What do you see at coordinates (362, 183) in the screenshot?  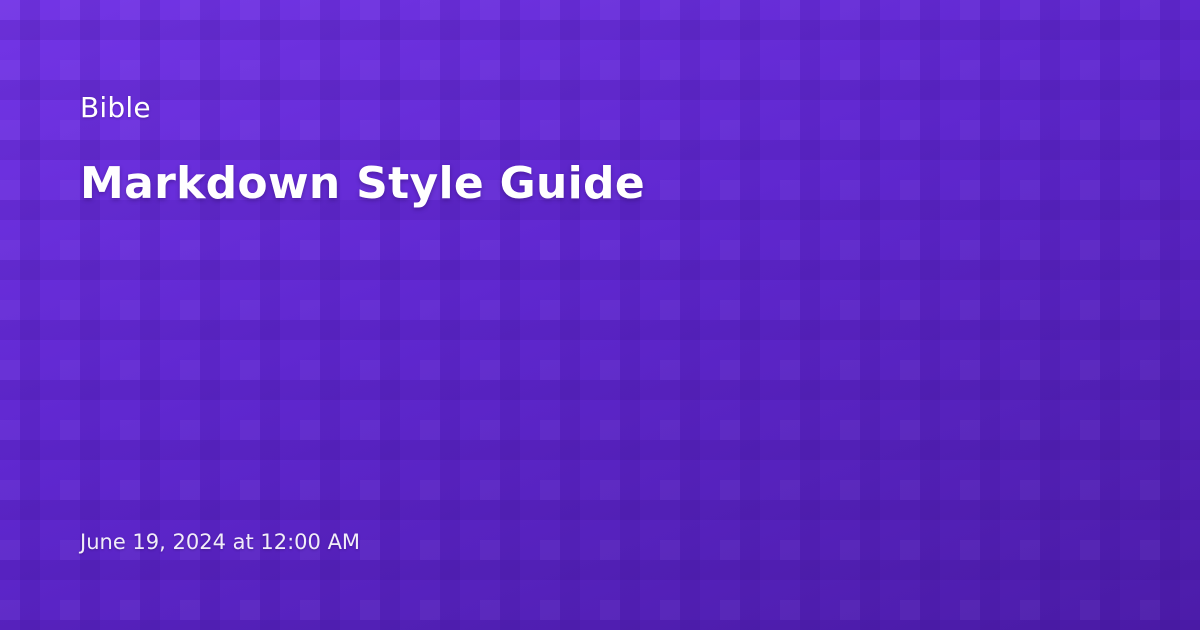 I see `page-title: Markdown Style Guide` at bounding box center [362, 183].